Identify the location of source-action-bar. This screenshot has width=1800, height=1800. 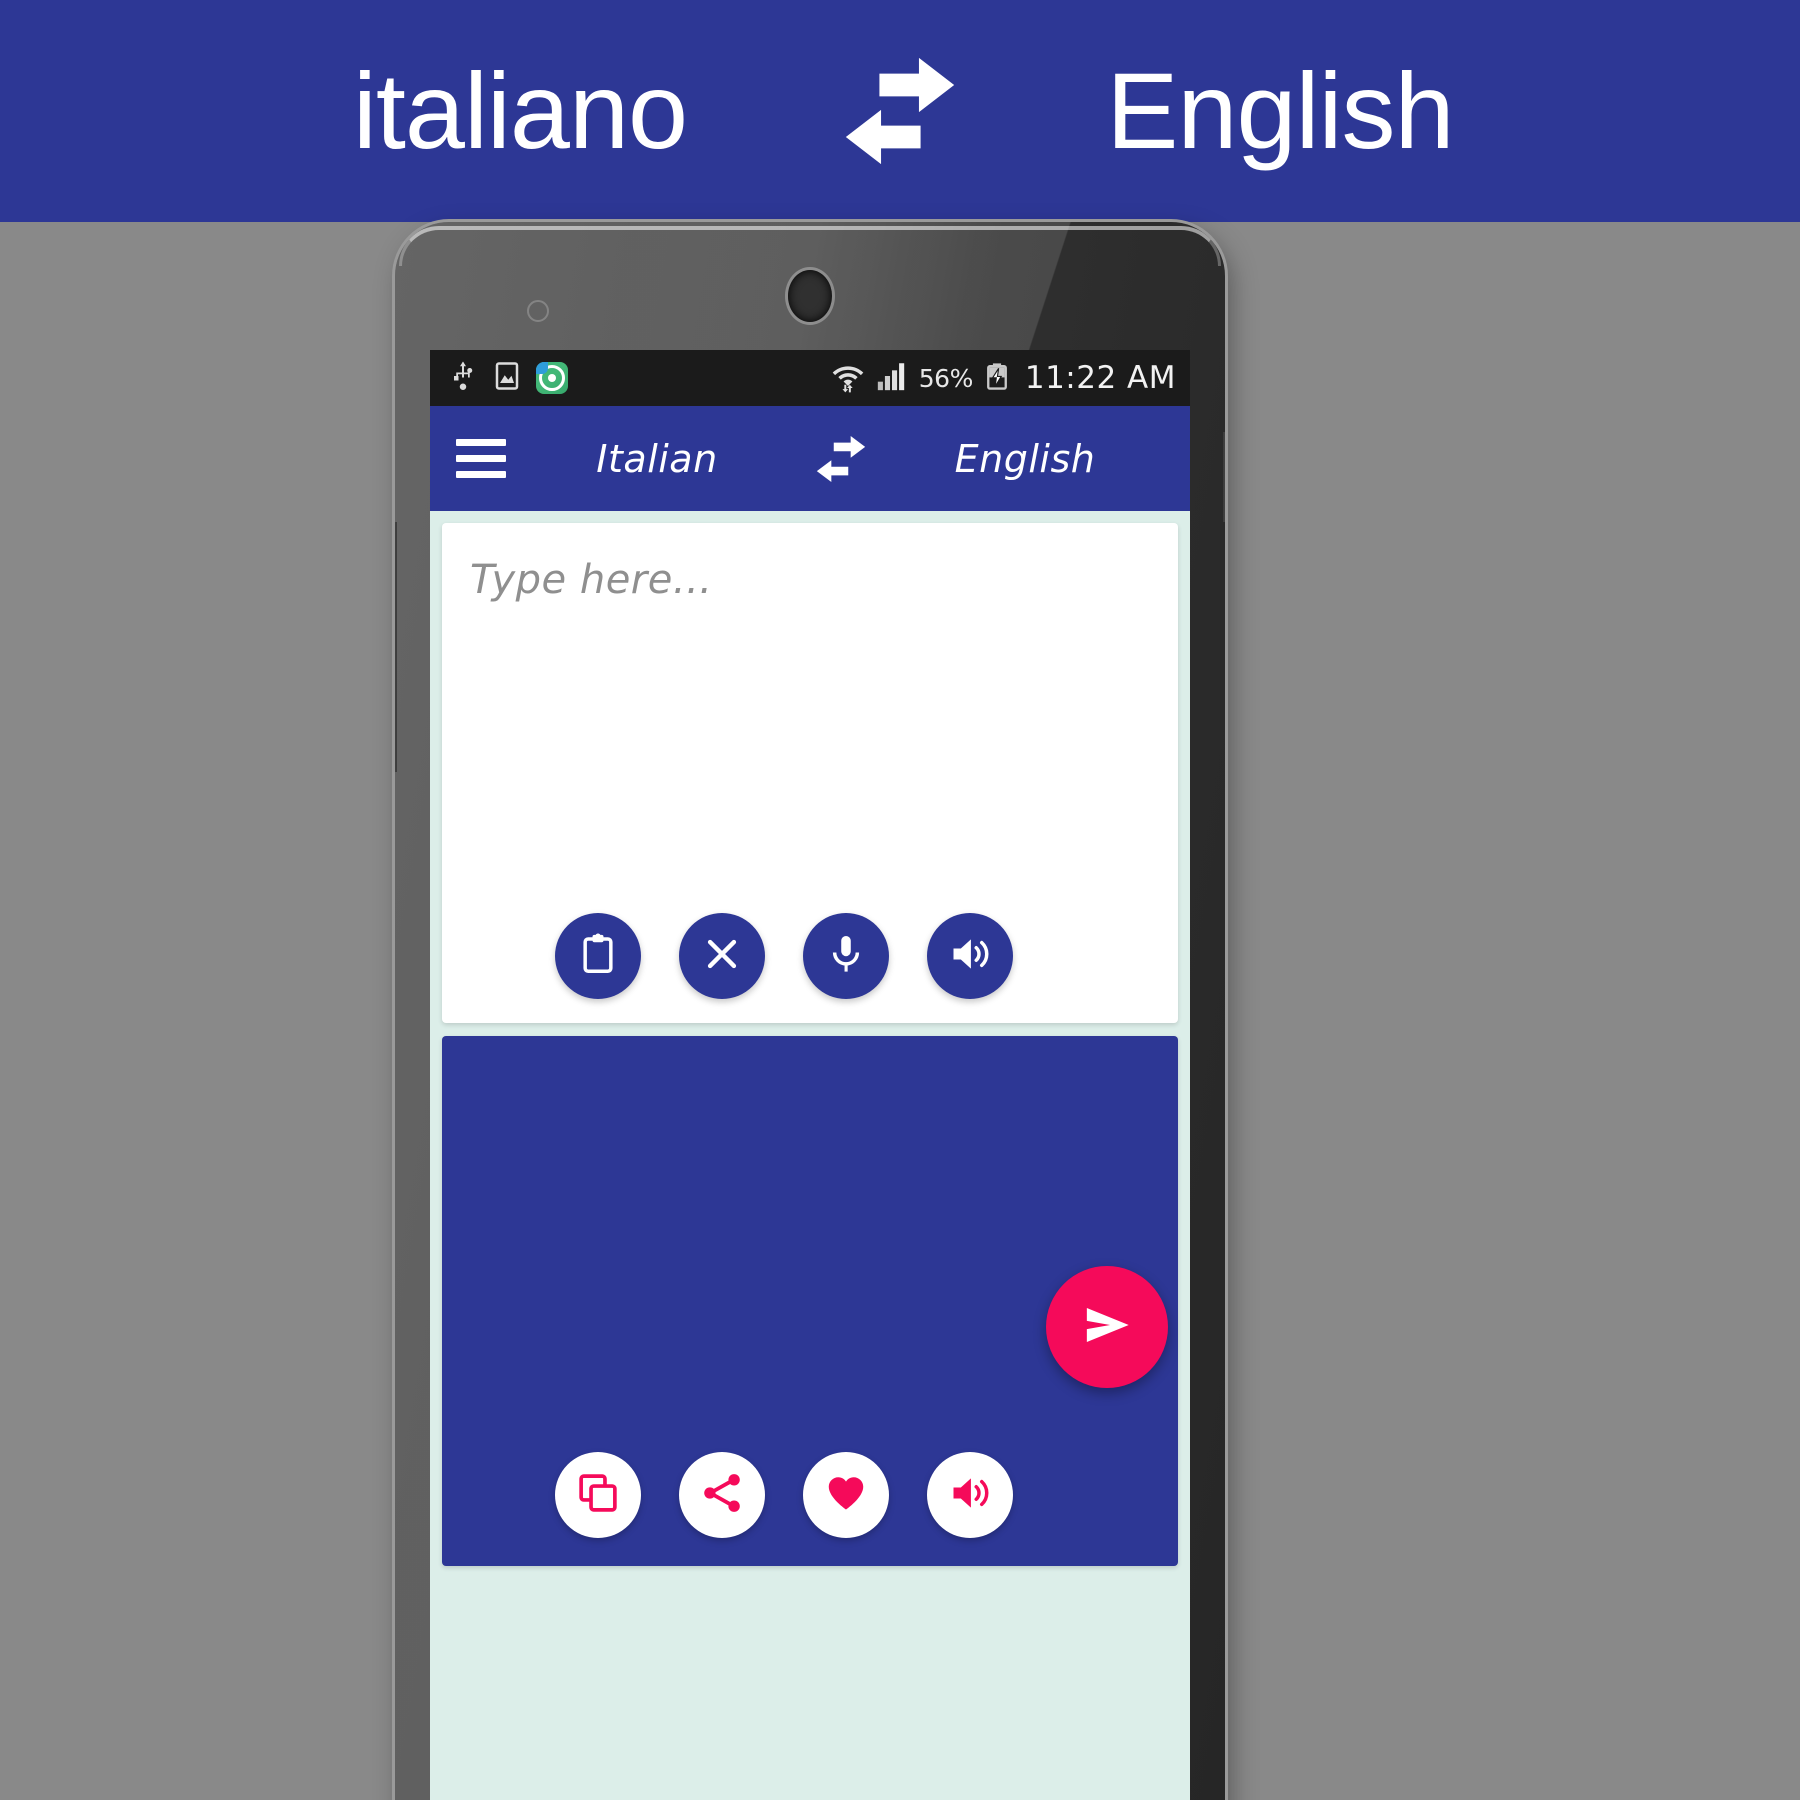
(810, 956).